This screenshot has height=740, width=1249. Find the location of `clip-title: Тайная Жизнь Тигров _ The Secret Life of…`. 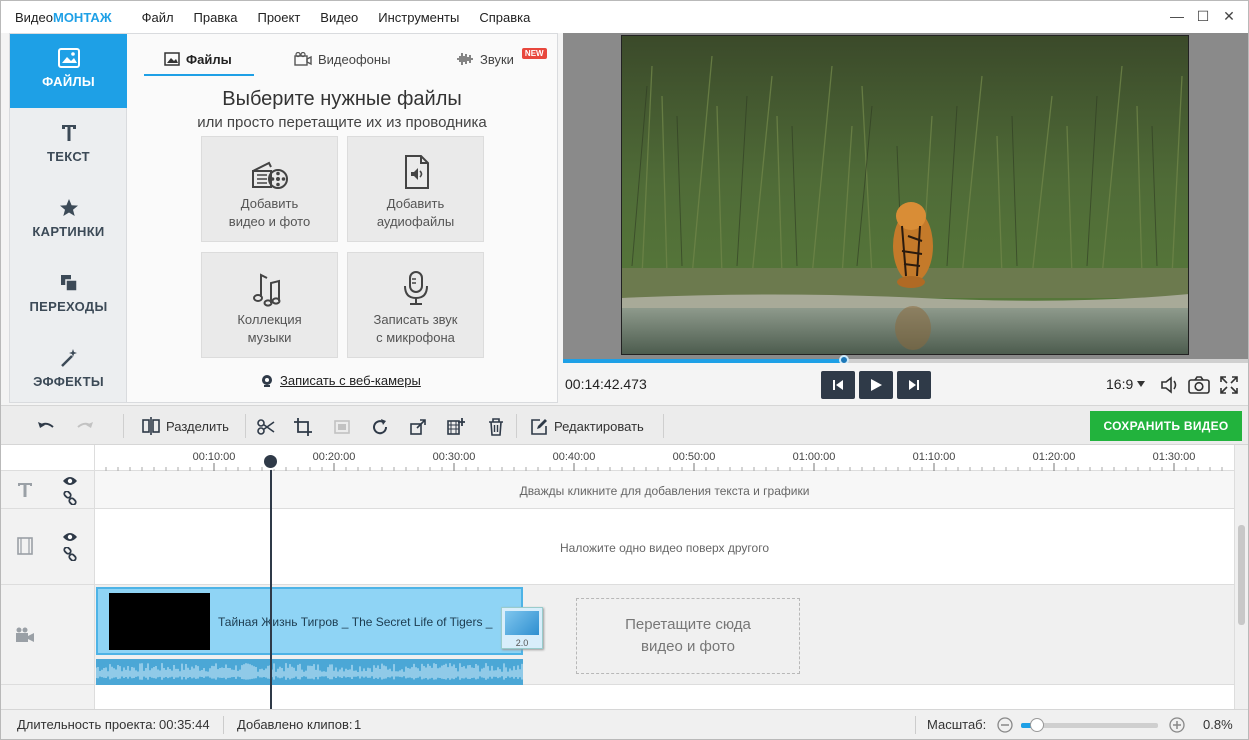

clip-title: Тайная Жизнь Тигров _ The Secret Life of… is located at coordinates (355, 622).